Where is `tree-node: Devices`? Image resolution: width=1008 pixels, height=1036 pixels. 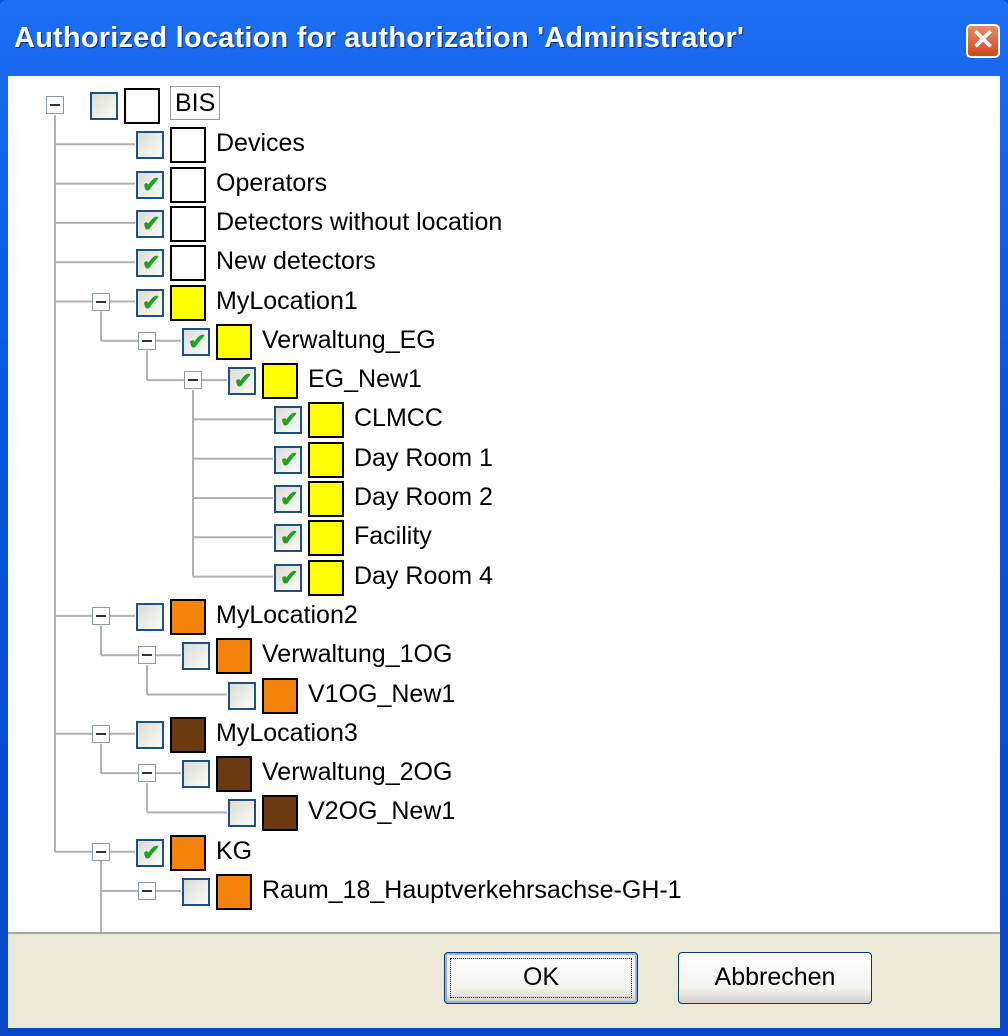 tree-node: Devices is located at coordinates (546, 145).